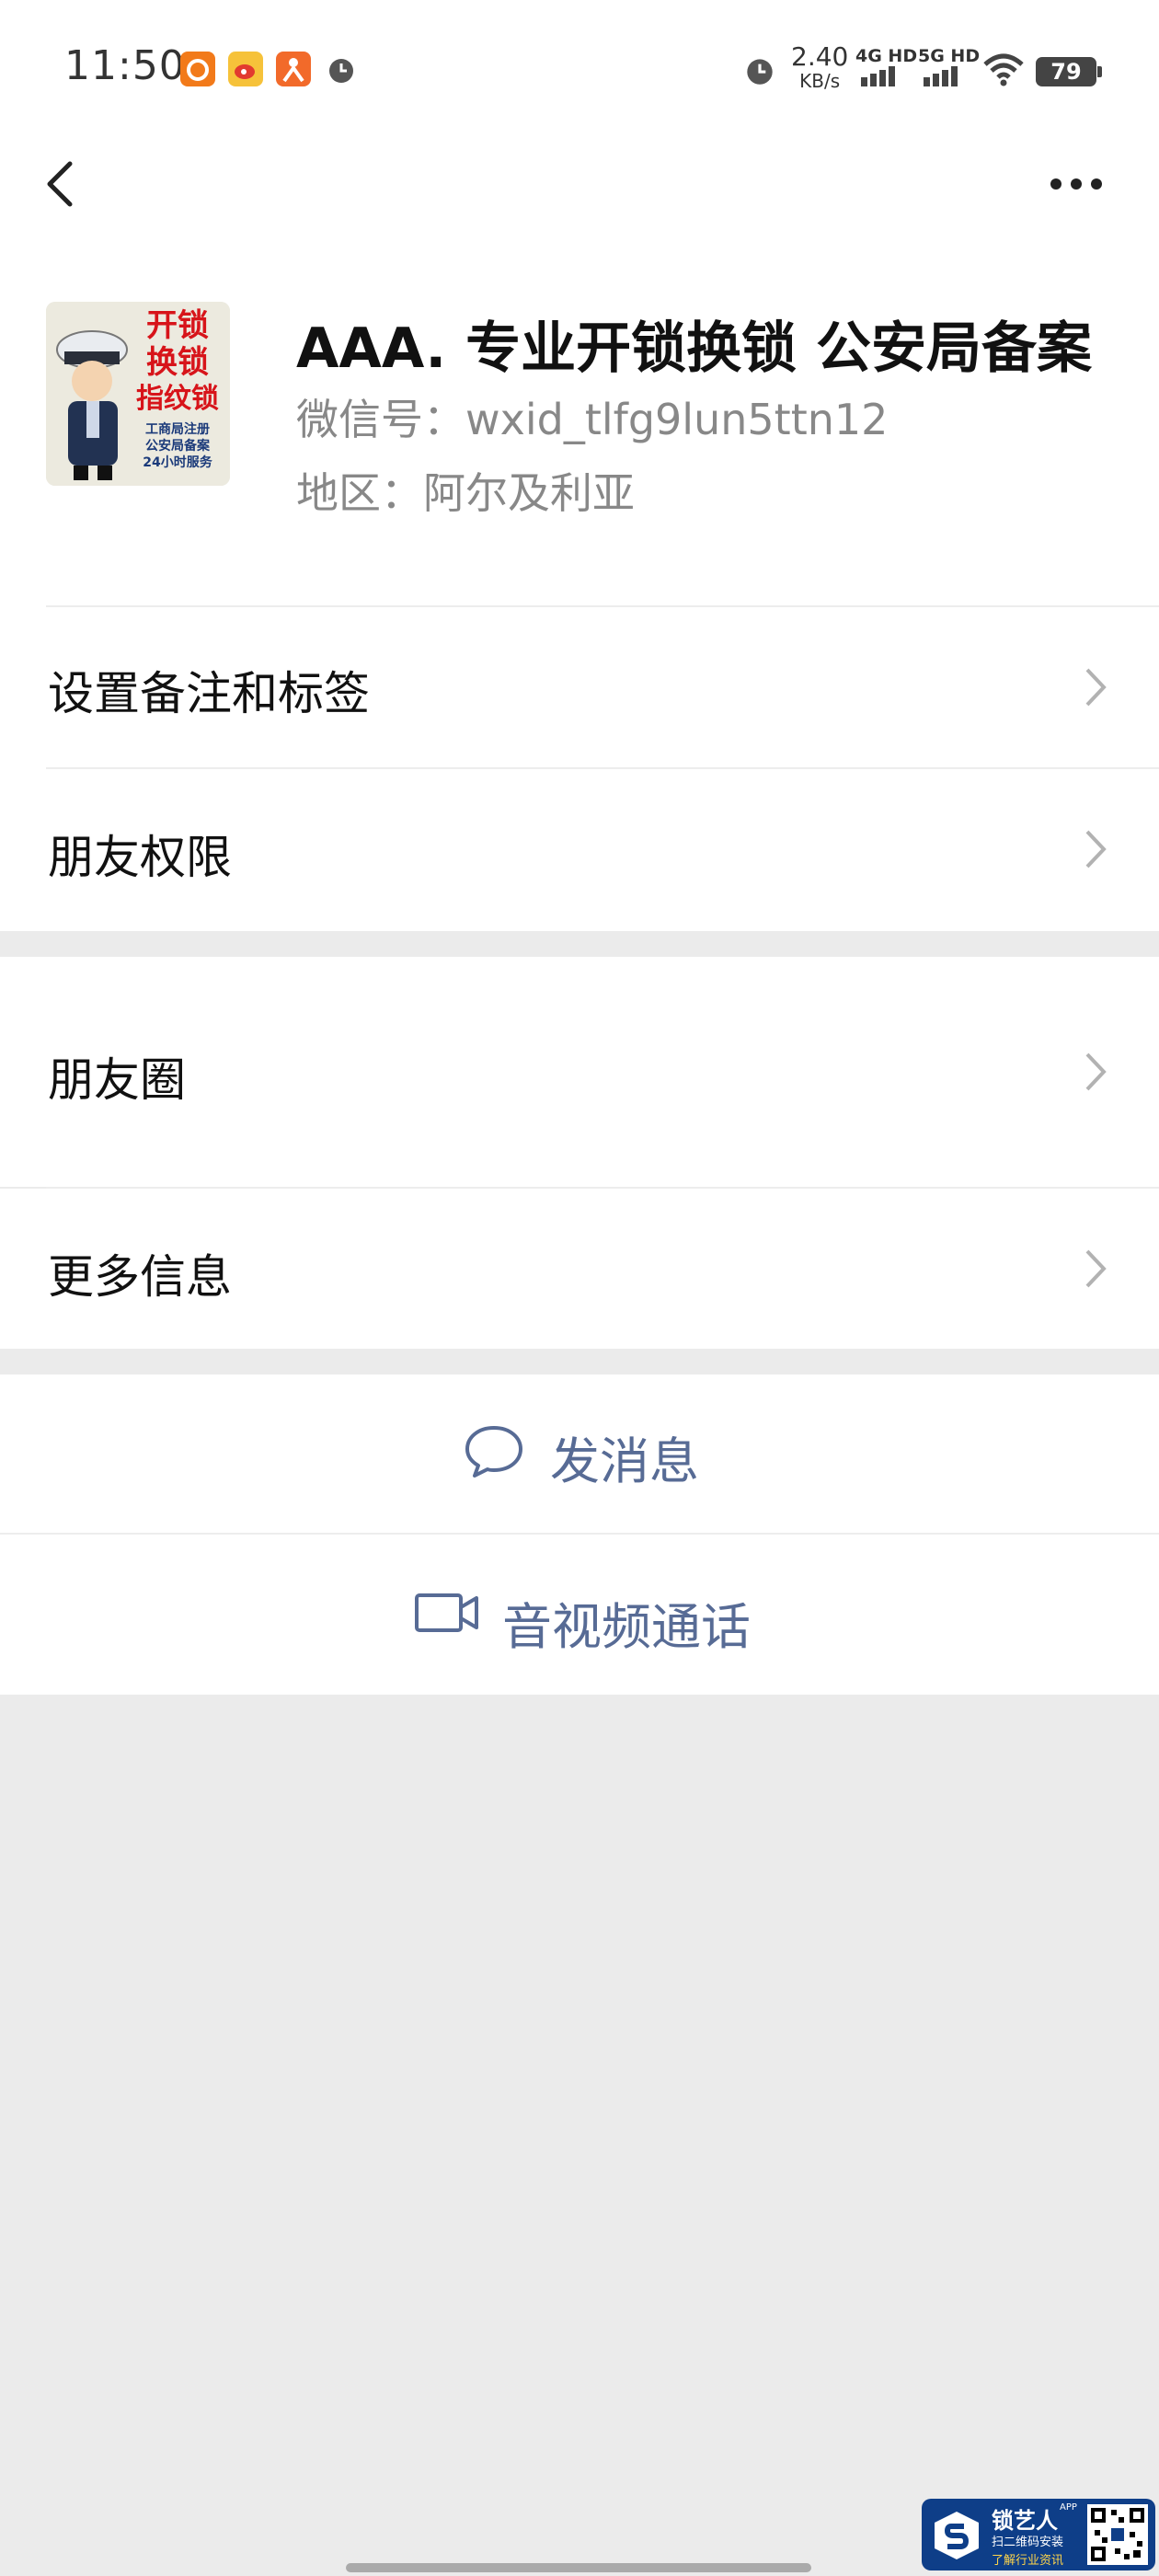  Describe the element at coordinates (1068, 2507) in the screenshot. I see `watermark-app: APP` at that location.